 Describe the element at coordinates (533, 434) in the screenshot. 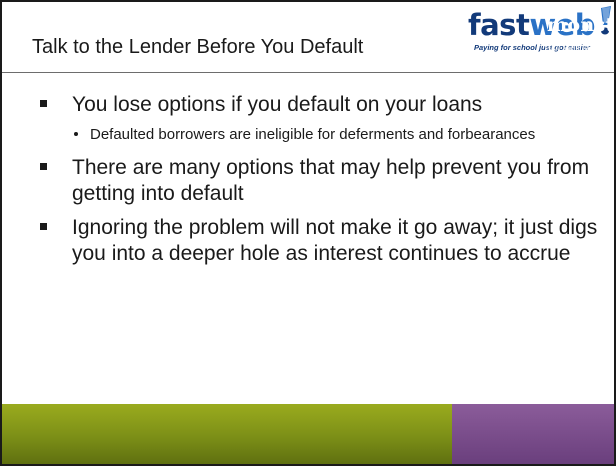

I see `footer-purple-band` at that location.